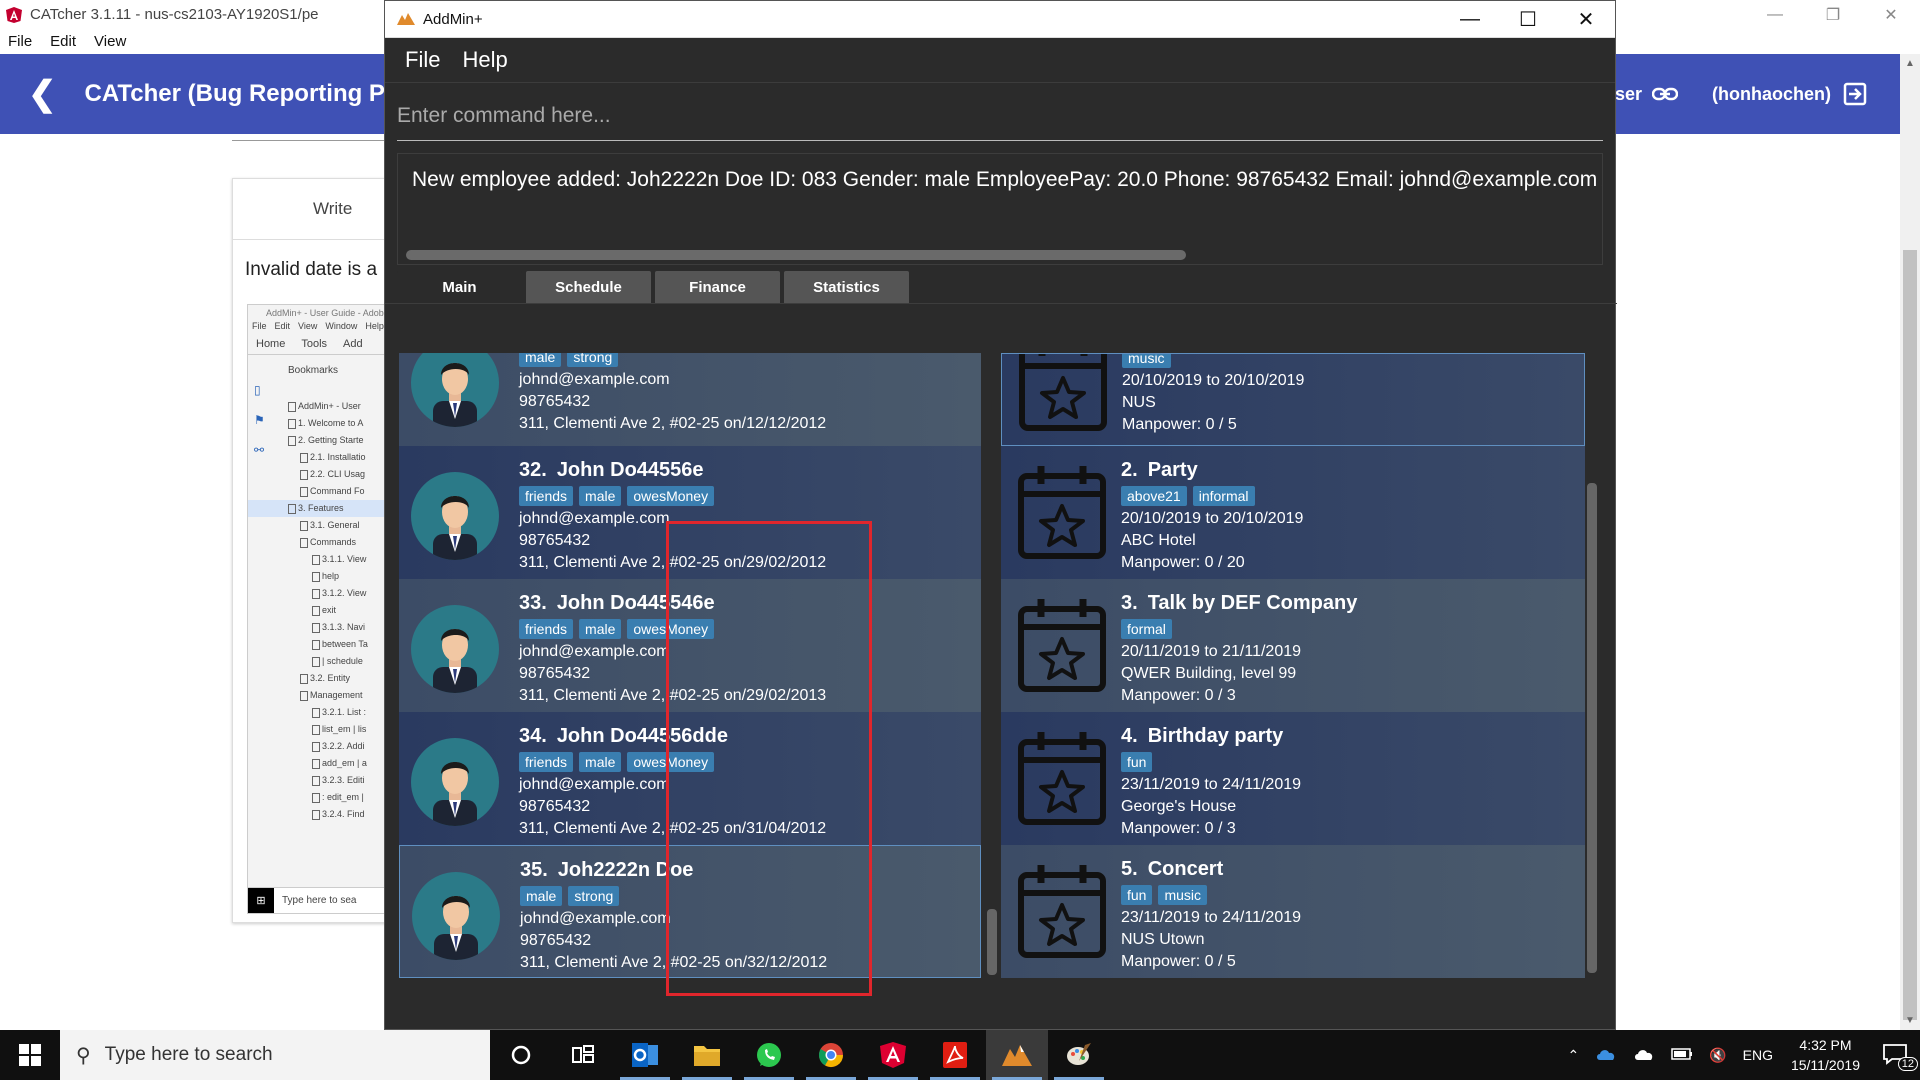 The image size is (1920, 1080). I want to click on command-input, so click(1000, 116).